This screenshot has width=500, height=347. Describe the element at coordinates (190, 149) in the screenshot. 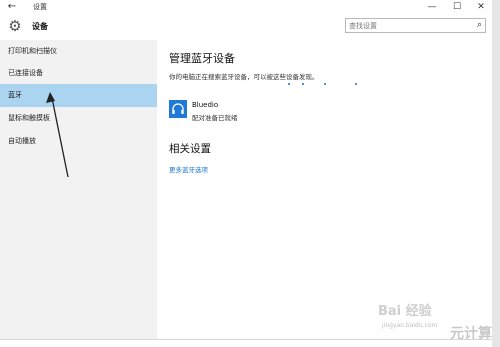

I see `related-settings-title: 相关设置` at that location.